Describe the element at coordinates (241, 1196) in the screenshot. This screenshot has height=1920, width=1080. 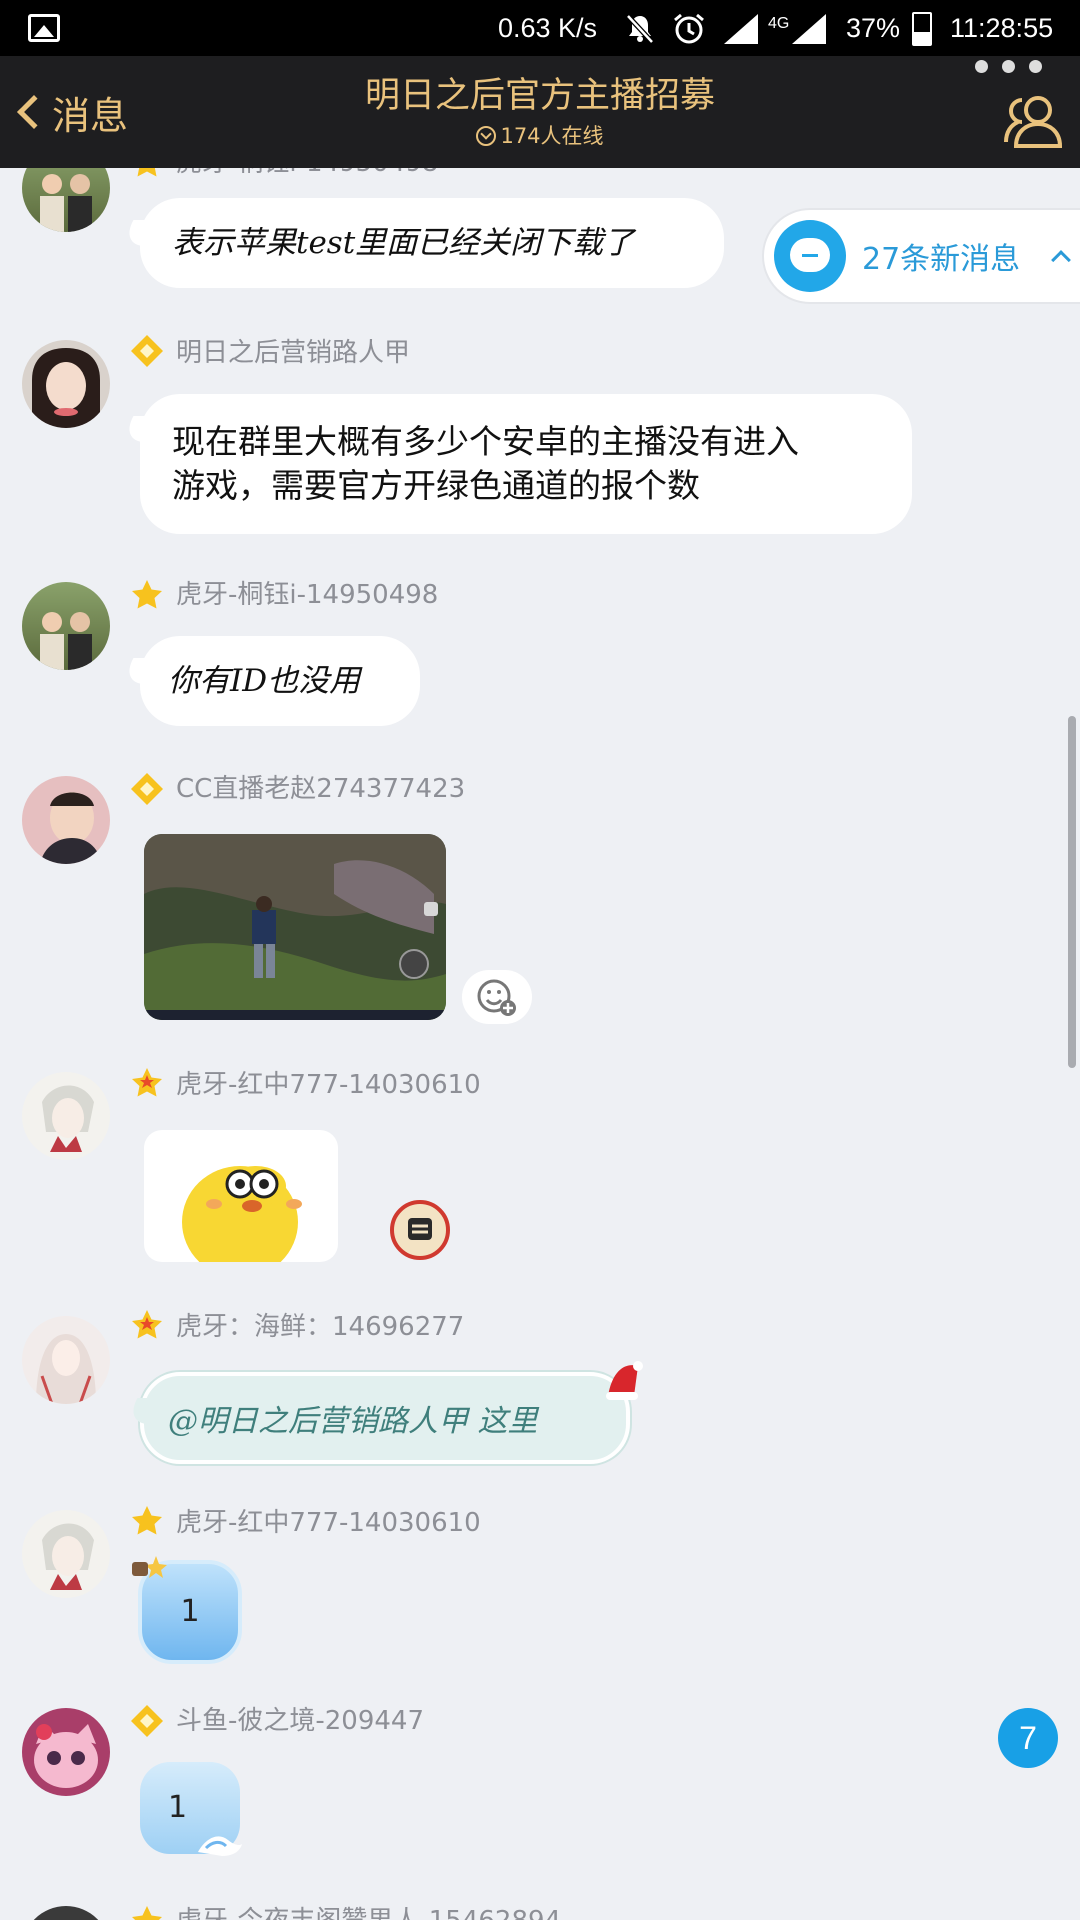
I see `duck-sticker-image` at that location.